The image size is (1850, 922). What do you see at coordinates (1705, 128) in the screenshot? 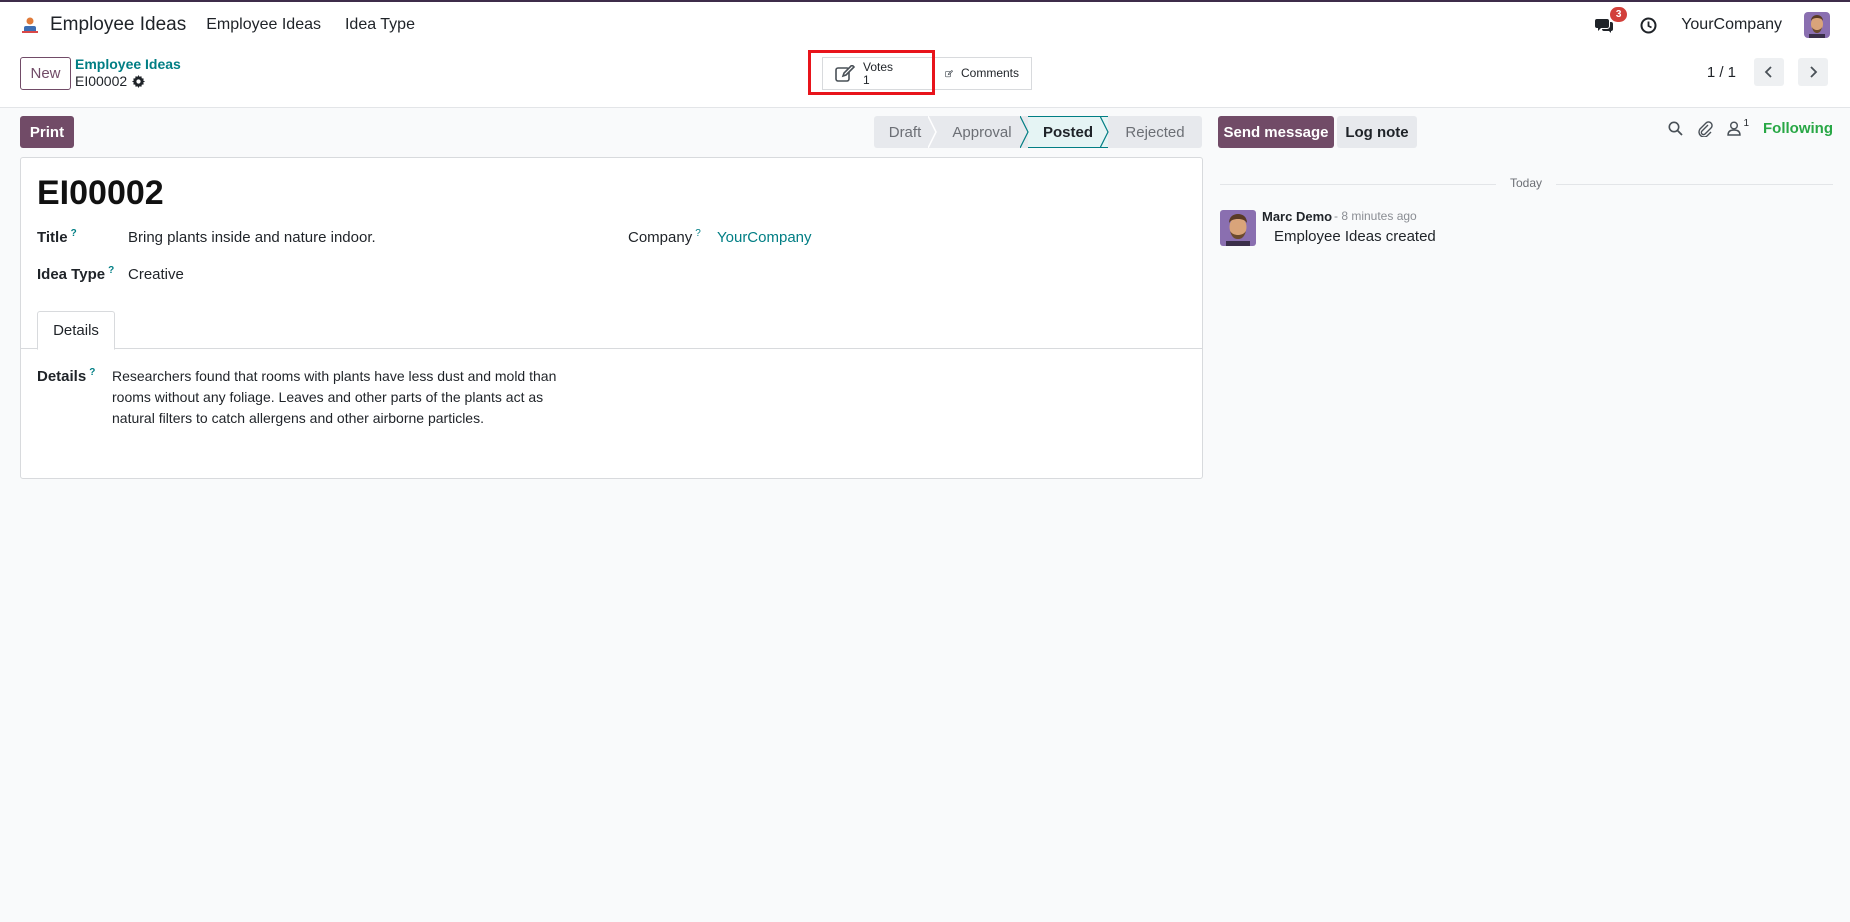
I see `paperclip-icon` at bounding box center [1705, 128].